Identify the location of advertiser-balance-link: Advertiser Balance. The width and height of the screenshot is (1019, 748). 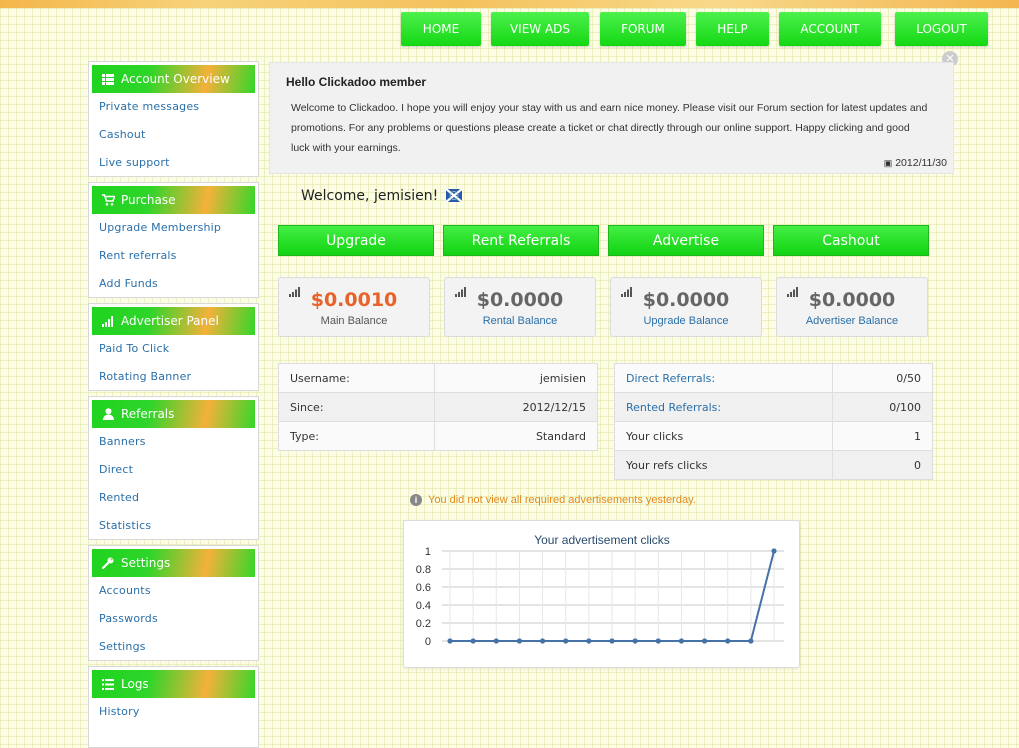
(852, 321).